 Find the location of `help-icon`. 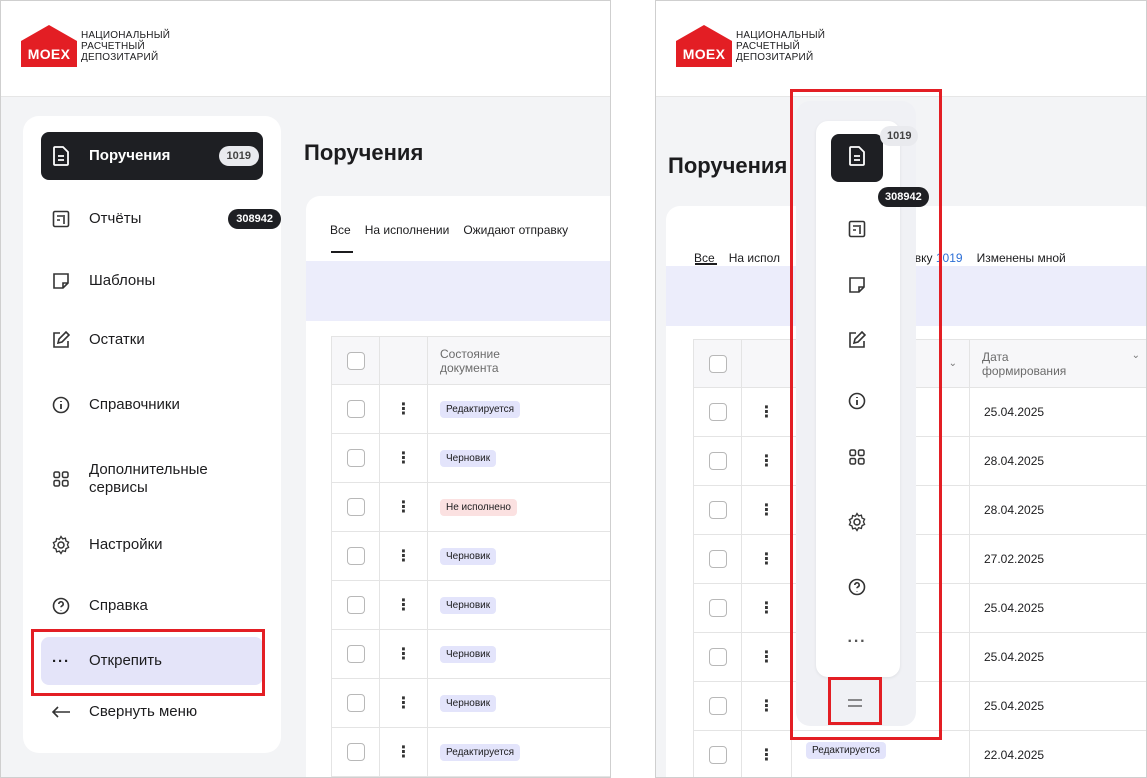

help-icon is located at coordinates (857, 589).